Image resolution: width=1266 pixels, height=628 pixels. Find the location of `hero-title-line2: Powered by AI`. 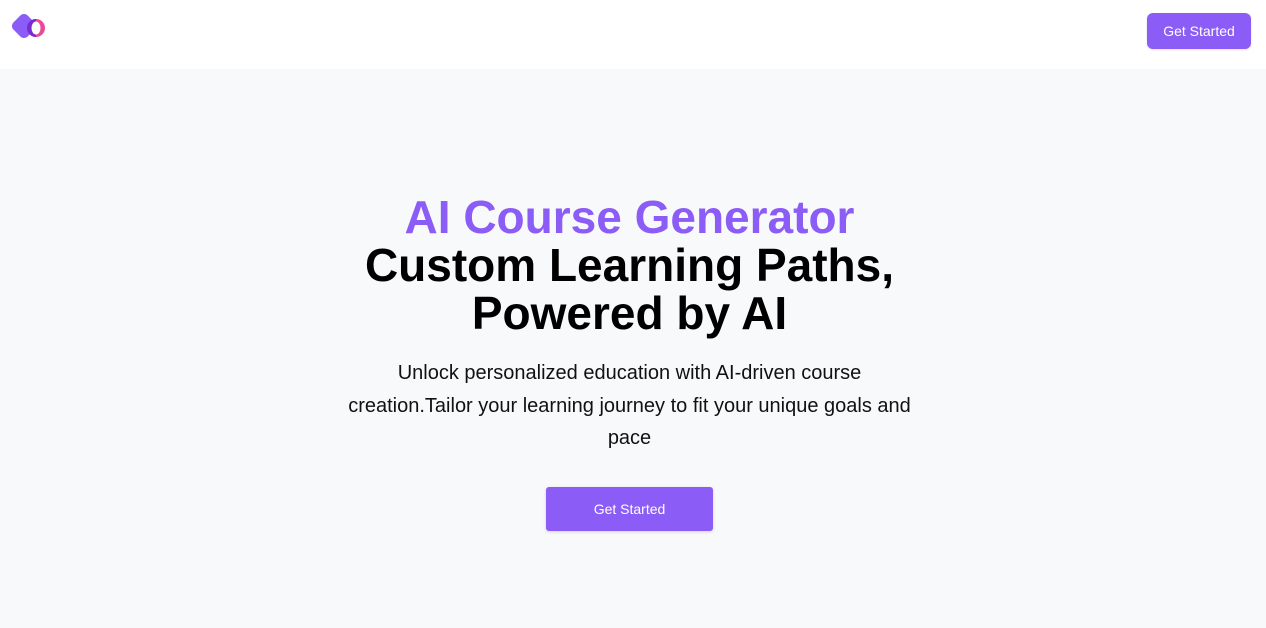

hero-title-line2: Powered by AI is located at coordinates (629, 313).